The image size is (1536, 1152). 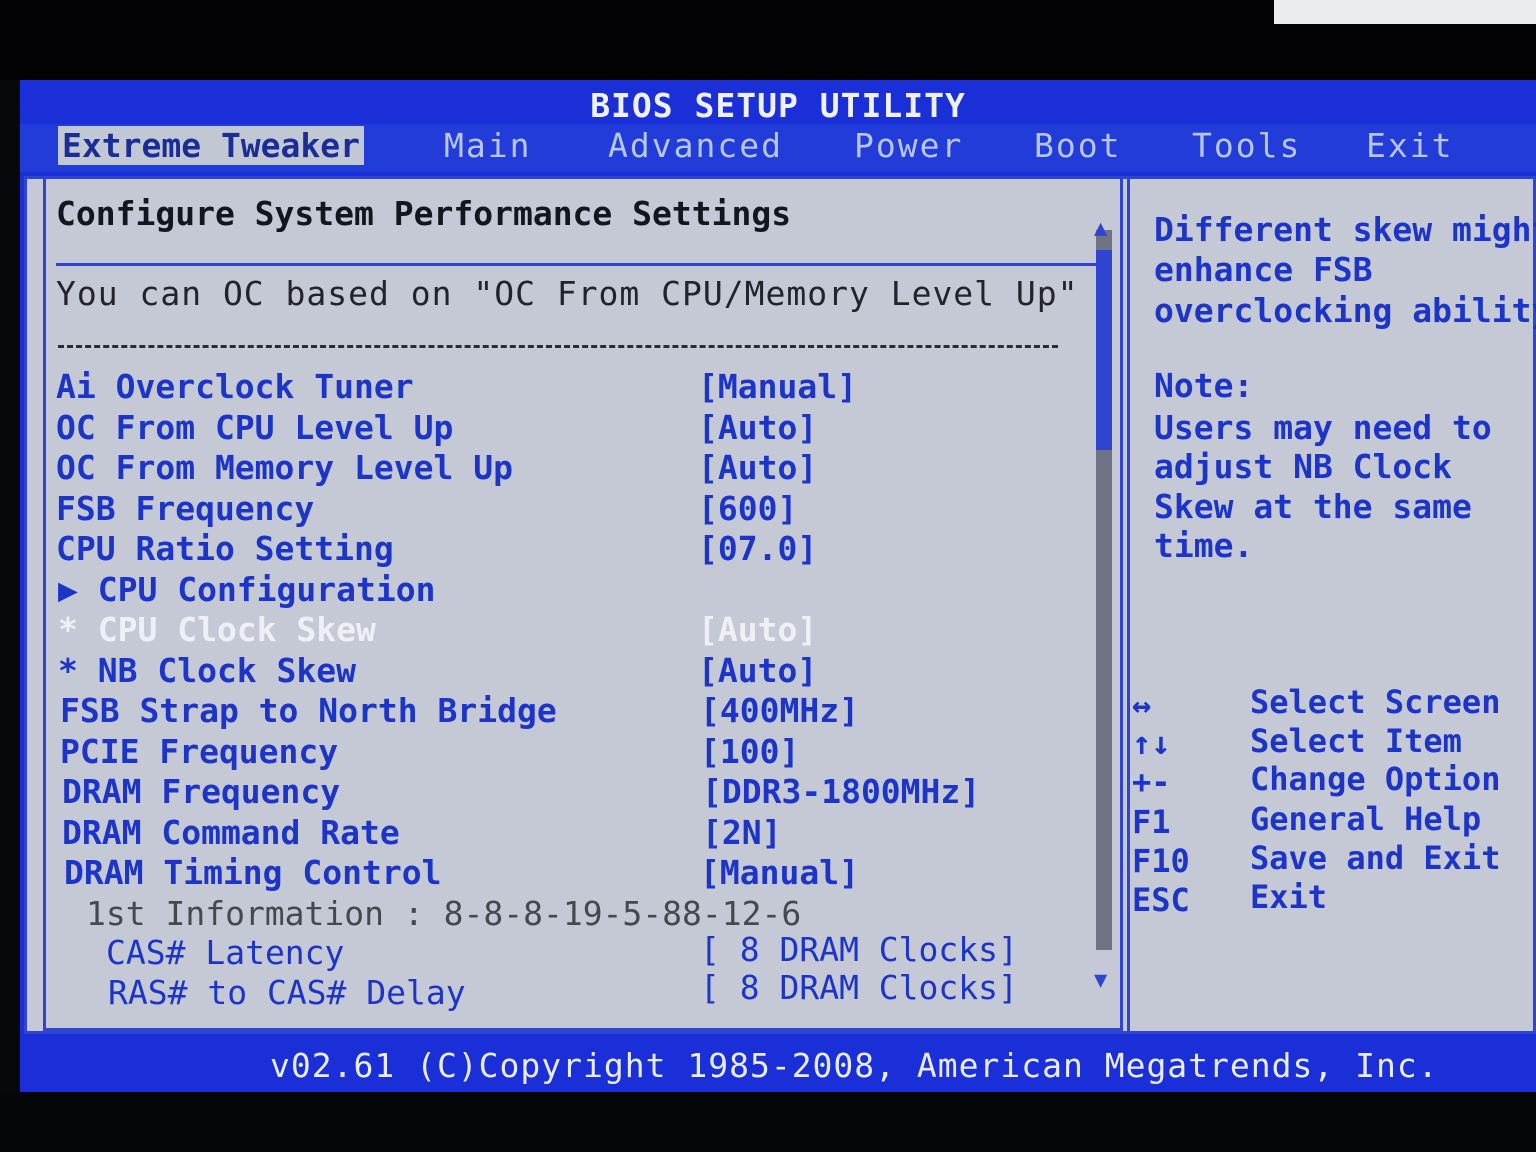 I want to click on dashed-divider, so click(x=558, y=346).